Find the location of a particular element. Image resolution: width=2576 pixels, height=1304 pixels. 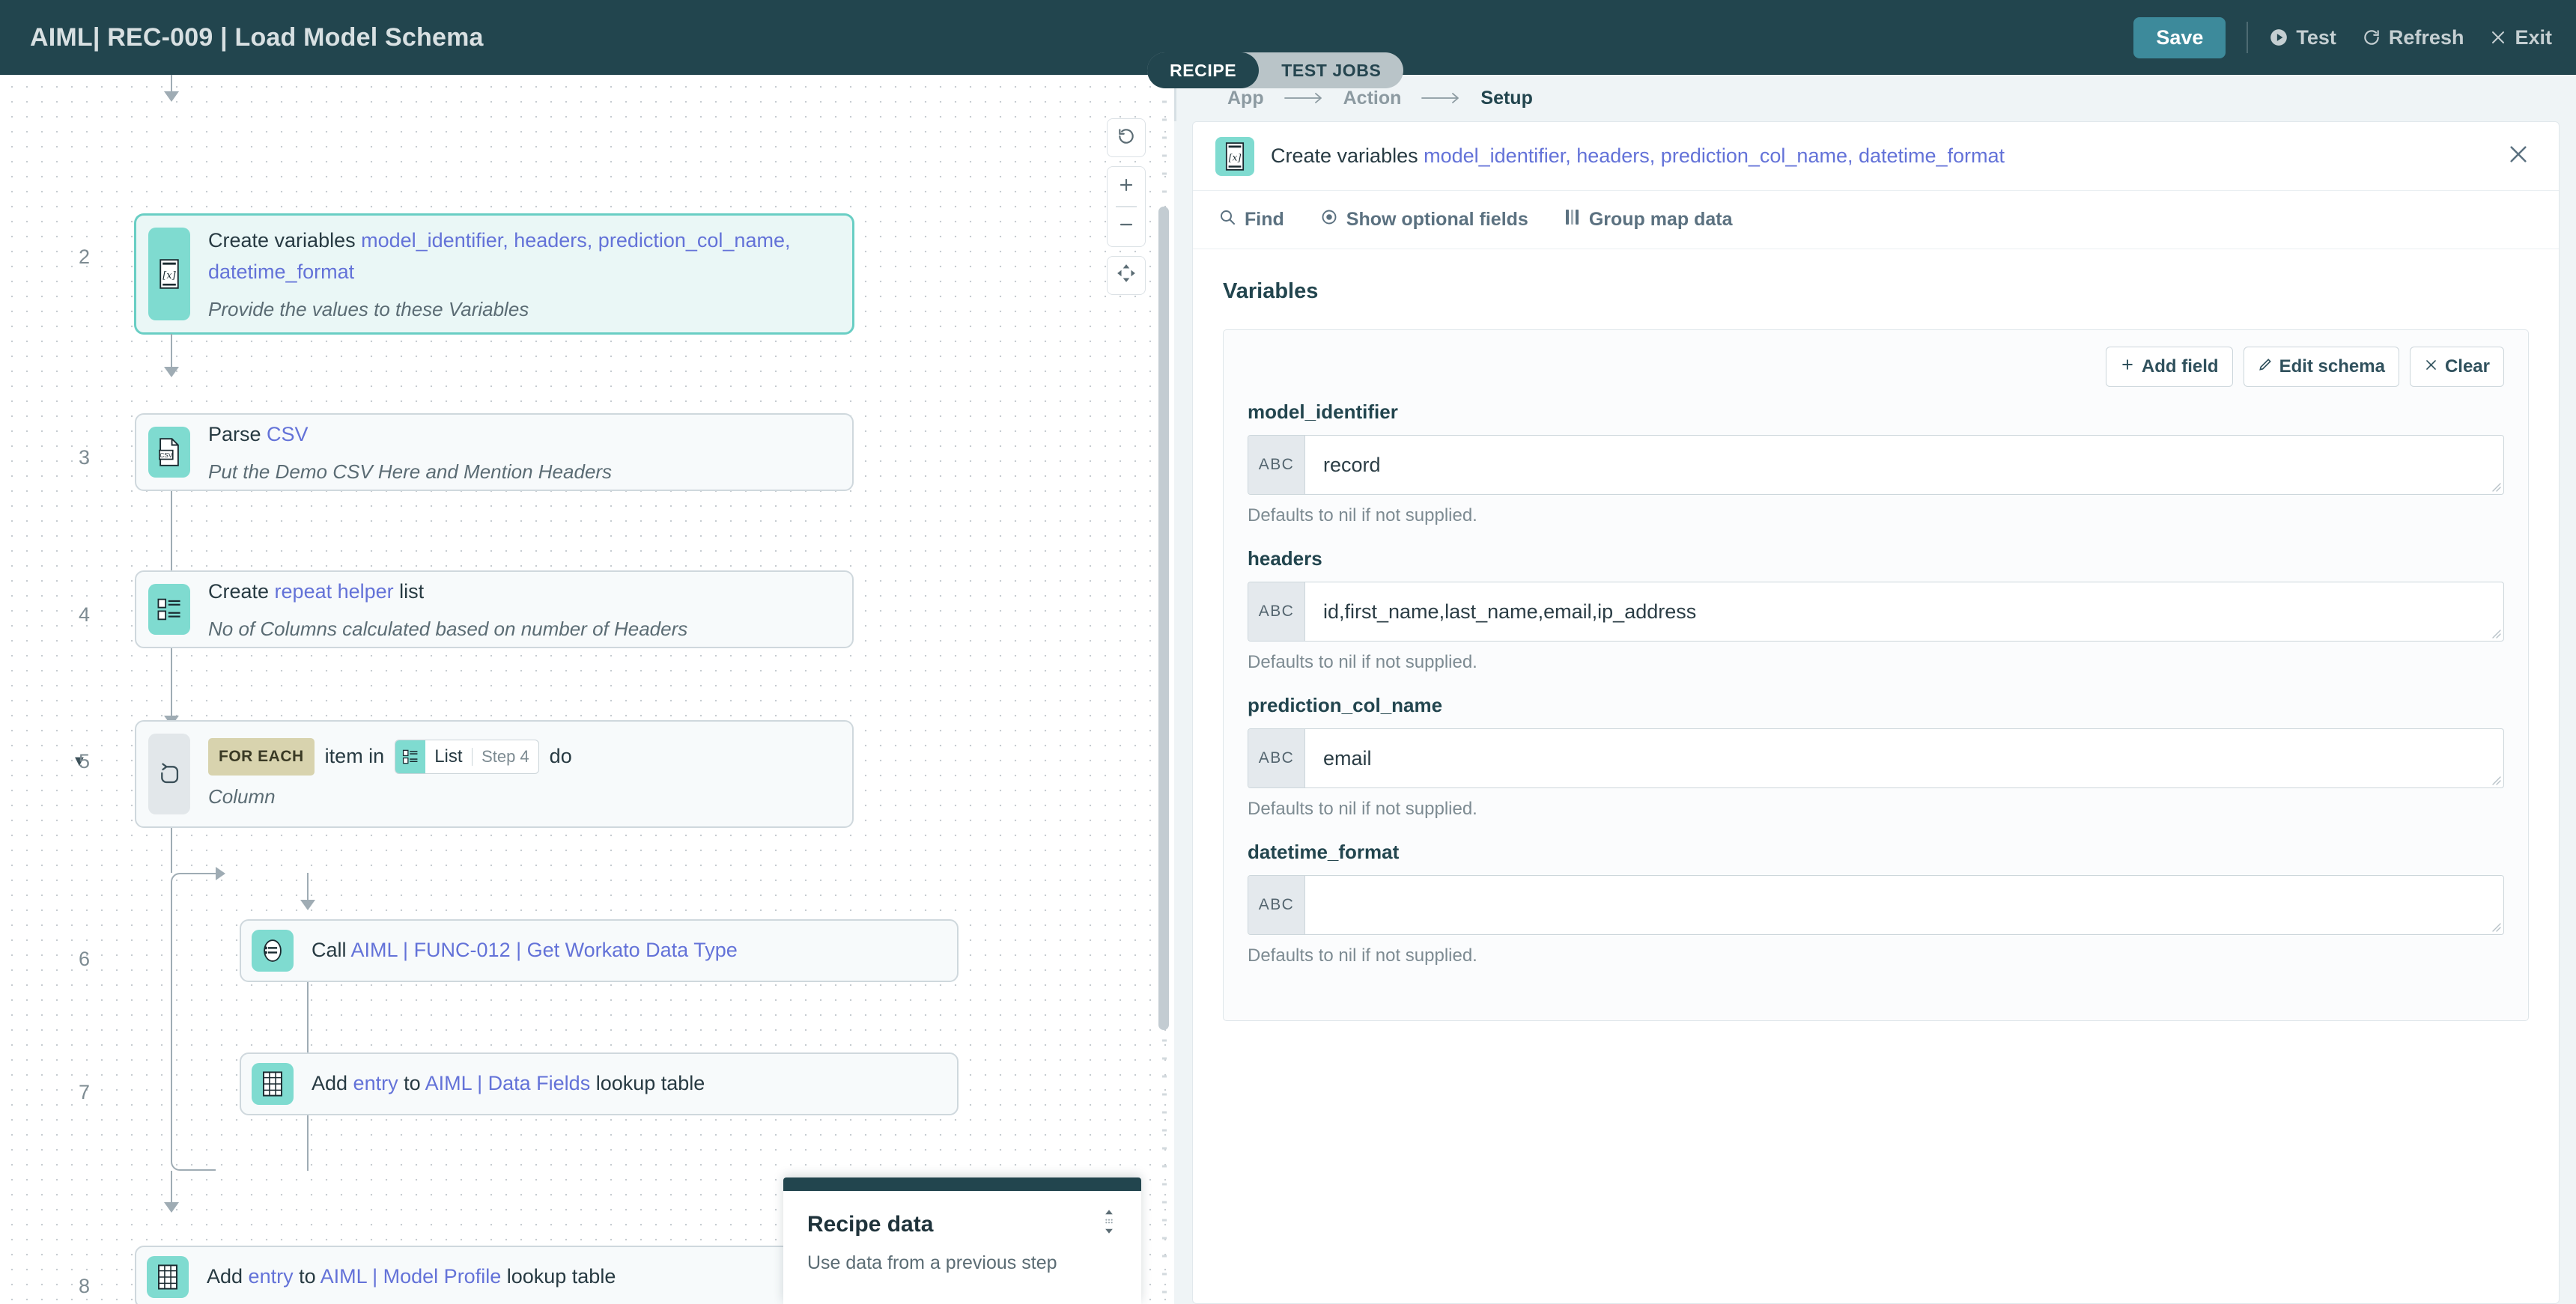

field-input-prediction-col-name: ABC email is located at coordinates (1876, 758).